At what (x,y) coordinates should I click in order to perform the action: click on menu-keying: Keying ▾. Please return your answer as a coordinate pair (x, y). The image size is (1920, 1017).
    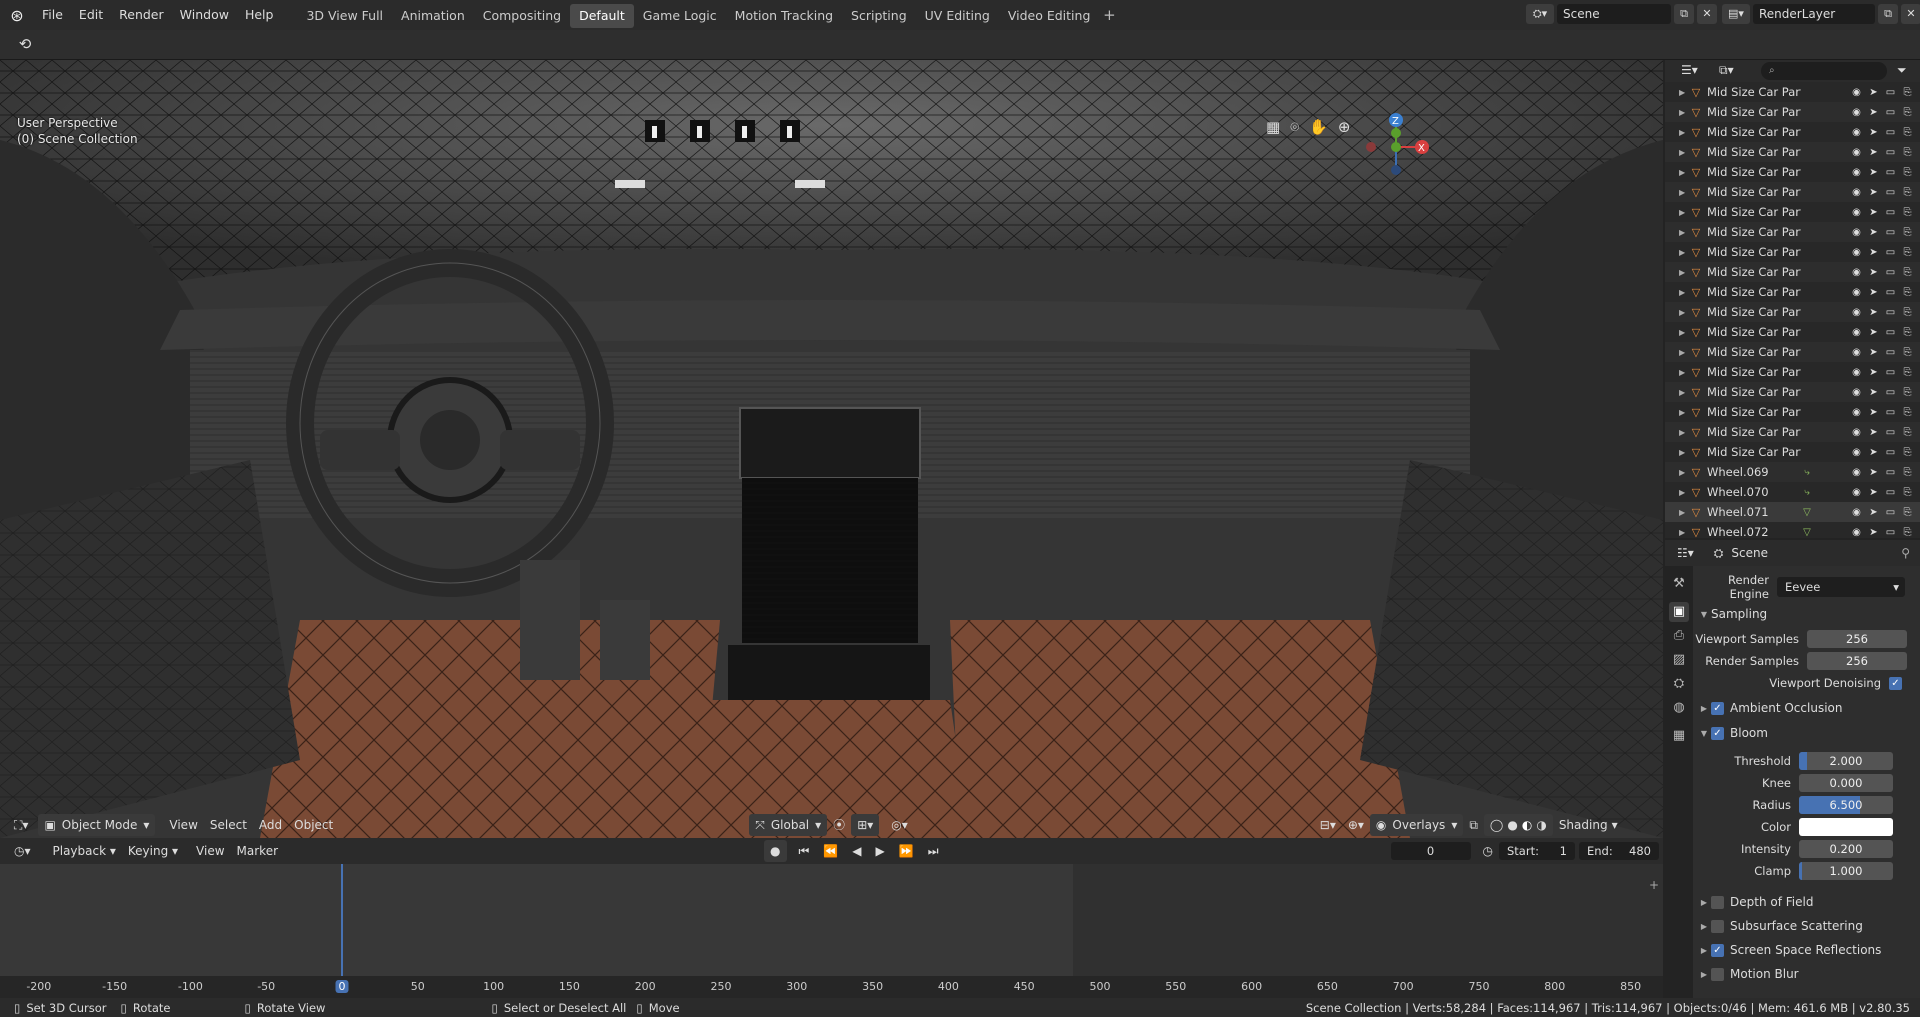
    Looking at the image, I should click on (153, 851).